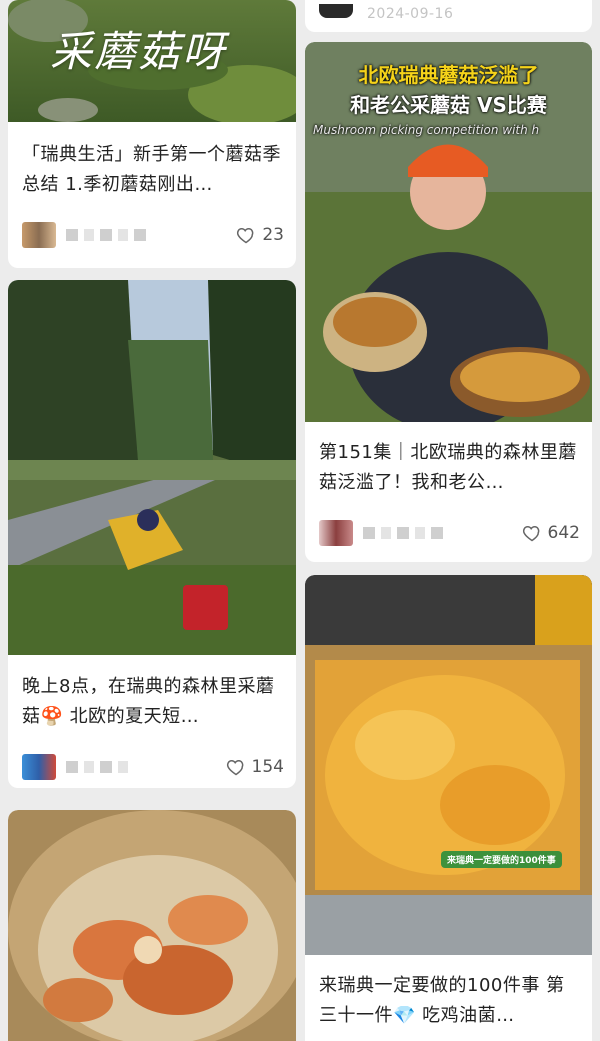 The height and width of the screenshot is (1041, 600). I want to click on card-meta: 154, so click(153, 767).